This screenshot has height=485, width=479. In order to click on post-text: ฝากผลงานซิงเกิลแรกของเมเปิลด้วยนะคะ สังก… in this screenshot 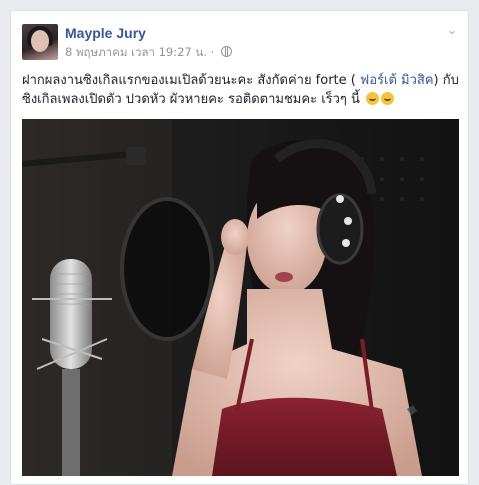, I will do `click(242, 90)`.